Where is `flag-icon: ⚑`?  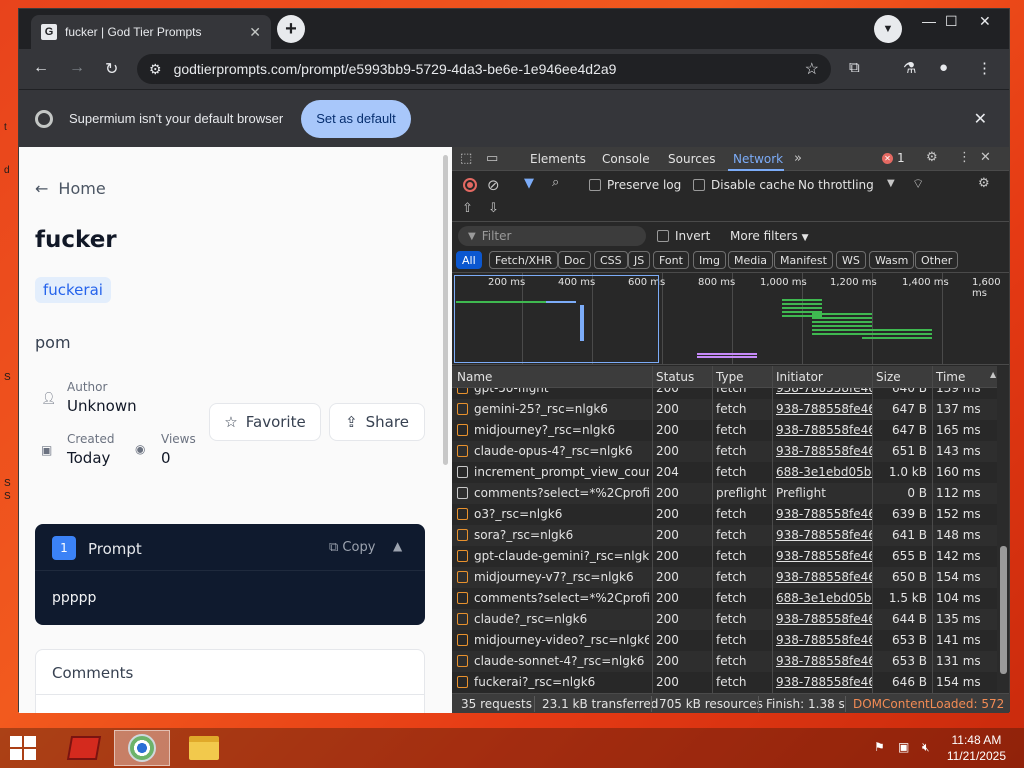
flag-icon: ⚑ is located at coordinates (879, 747).